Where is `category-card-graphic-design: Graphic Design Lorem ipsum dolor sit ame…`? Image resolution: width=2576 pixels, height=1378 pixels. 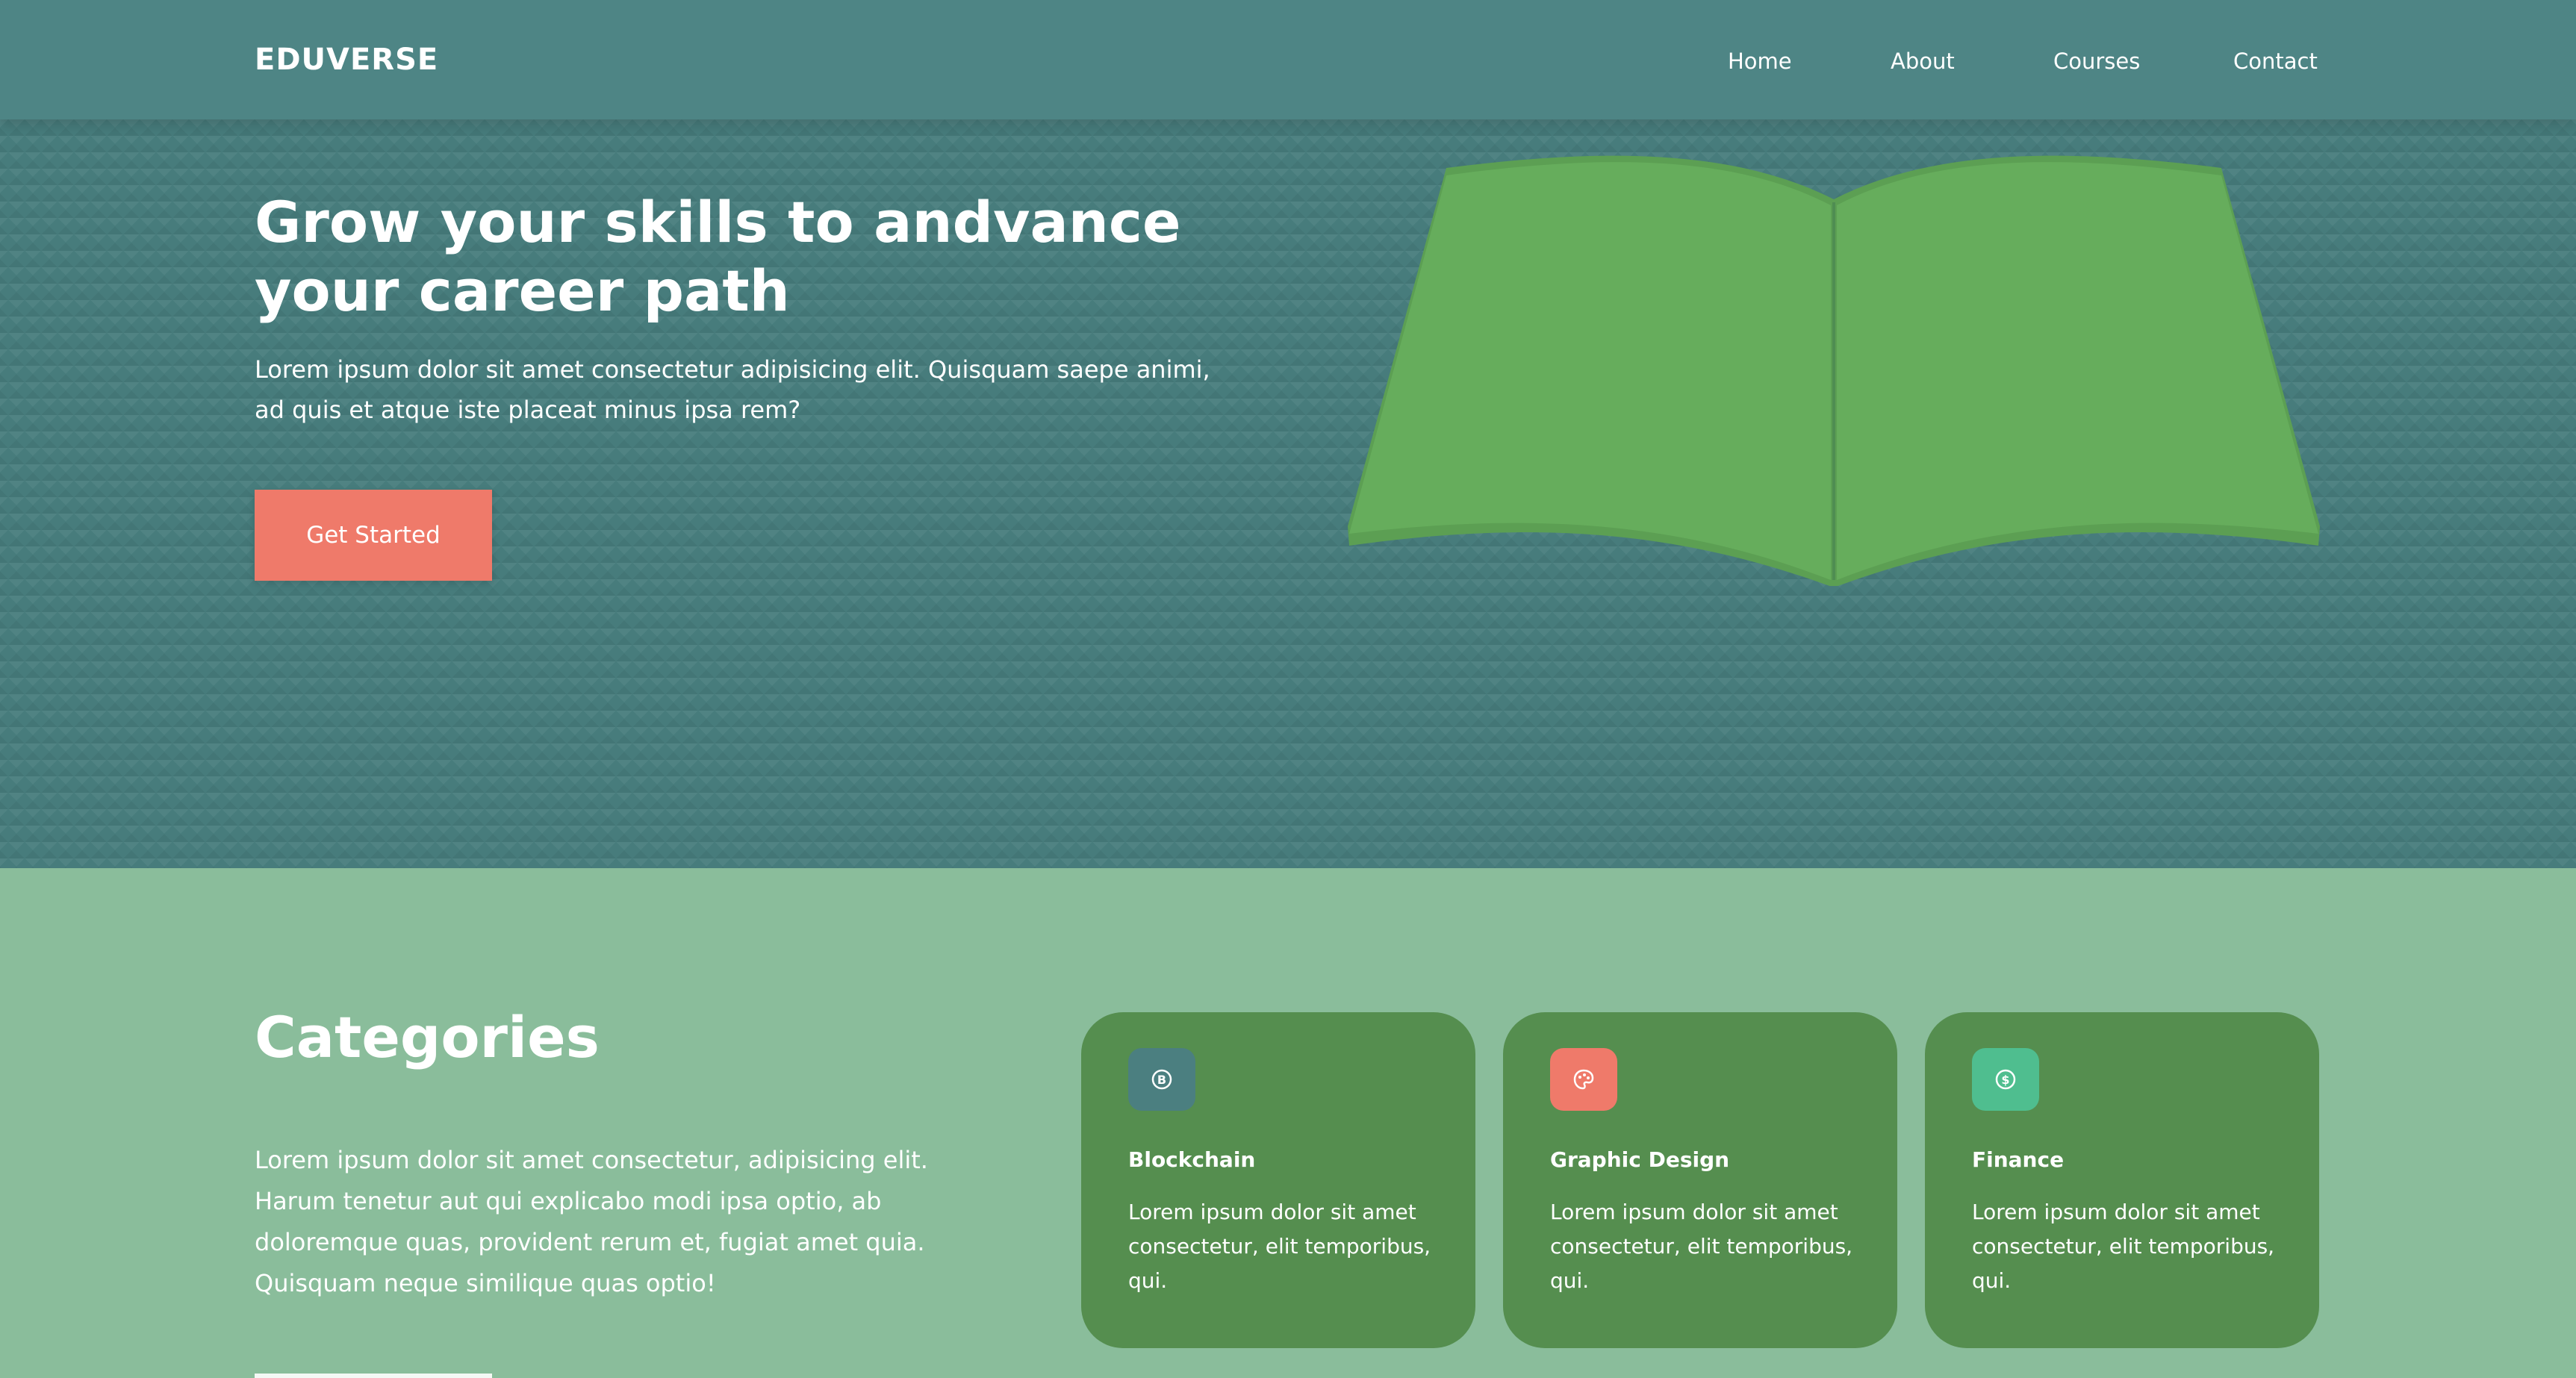 category-card-graphic-design: Graphic Design Lorem ipsum dolor sit ame… is located at coordinates (1700, 1180).